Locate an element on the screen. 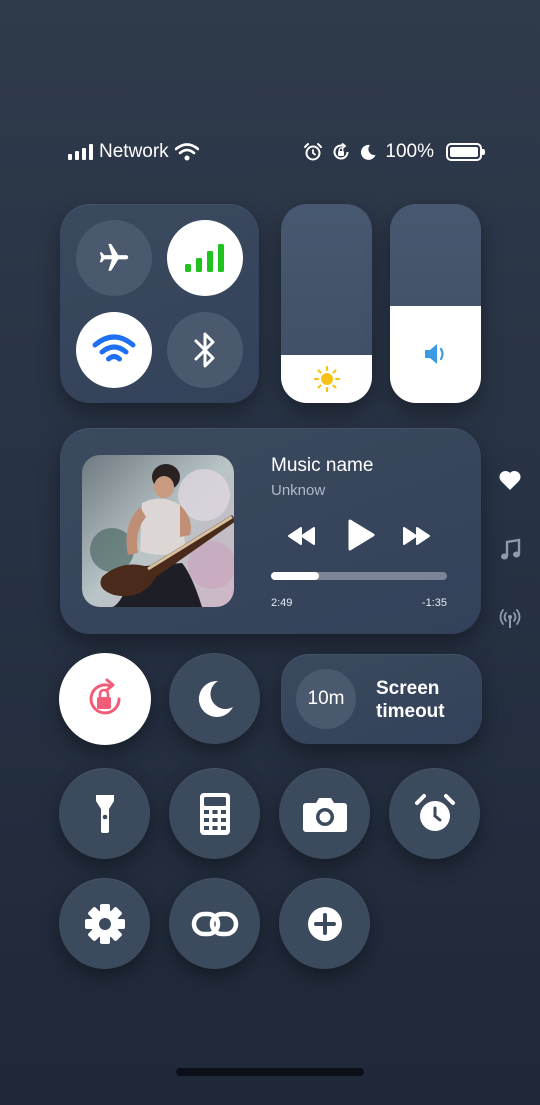  favorite-button is located at coordinates (510, 480).